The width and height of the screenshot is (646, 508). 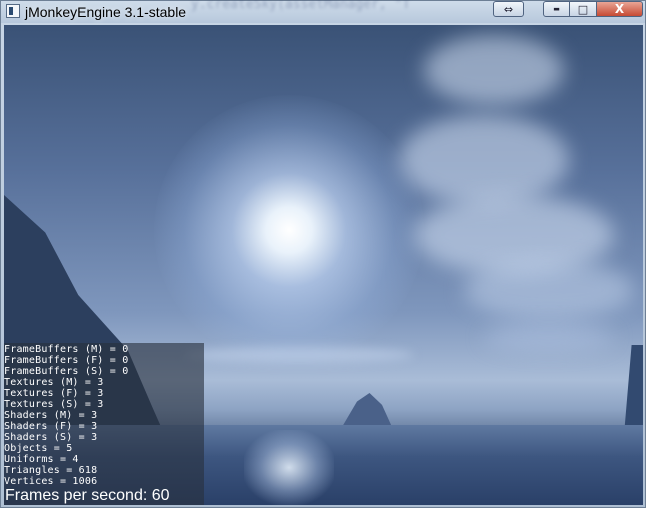 What do you see at coordinates (51, 437) in the screenshot?
I see `stat-line: Shaders (S) = 3` at bounding box center [51, 437].